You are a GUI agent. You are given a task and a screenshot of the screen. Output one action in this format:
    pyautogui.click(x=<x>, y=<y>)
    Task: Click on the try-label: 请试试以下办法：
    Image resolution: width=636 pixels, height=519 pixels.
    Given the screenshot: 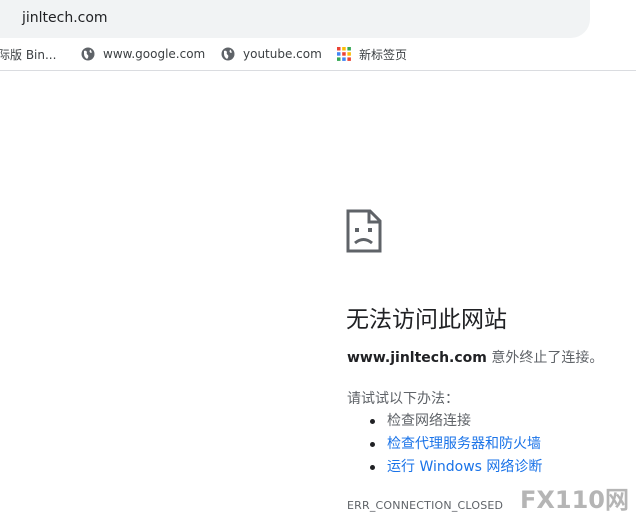 What is the action you would take?
    pyautogui.click(x=403, y=399)
    